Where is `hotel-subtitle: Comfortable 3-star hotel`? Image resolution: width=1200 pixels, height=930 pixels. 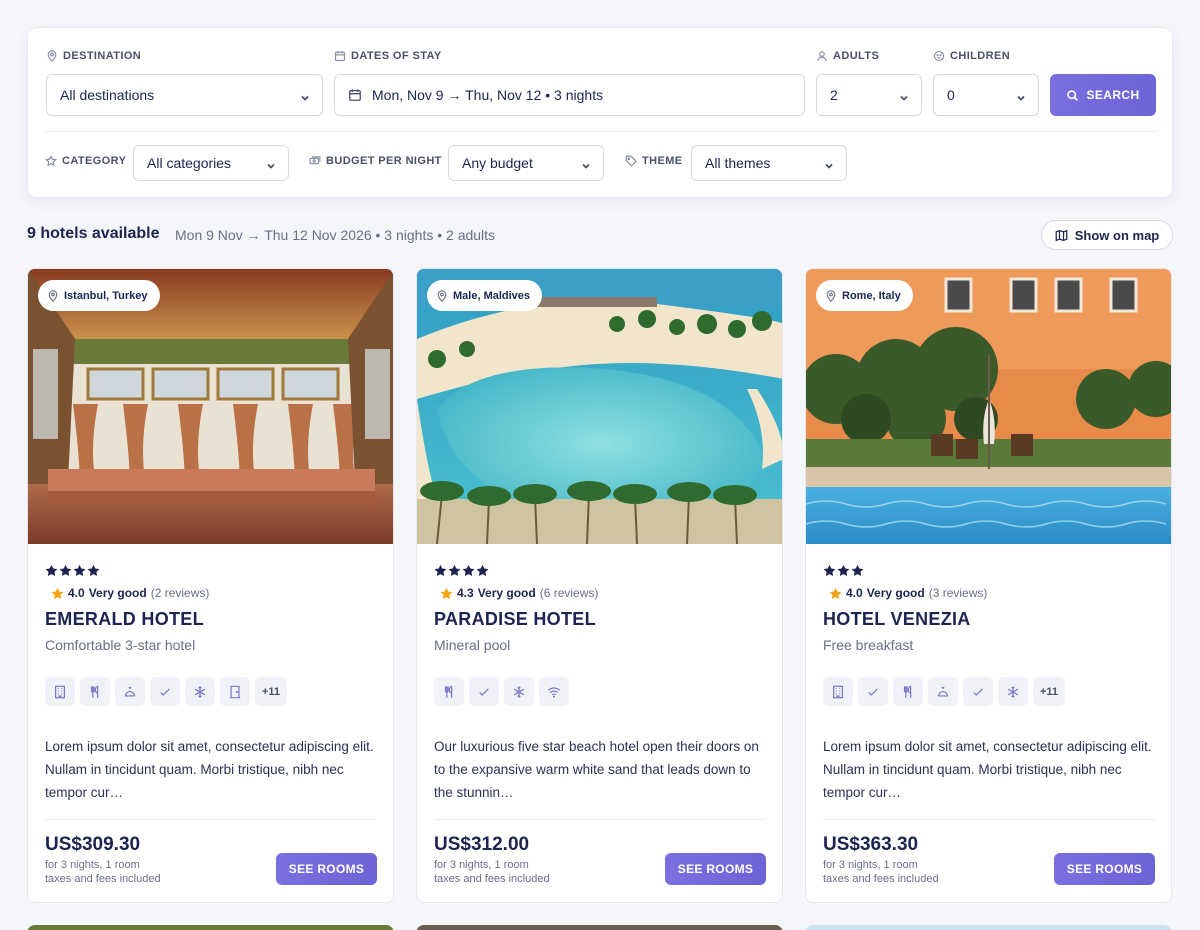
hotel-subtitle: Comfortable 3-star hotel is located at coordinates (120, 645).